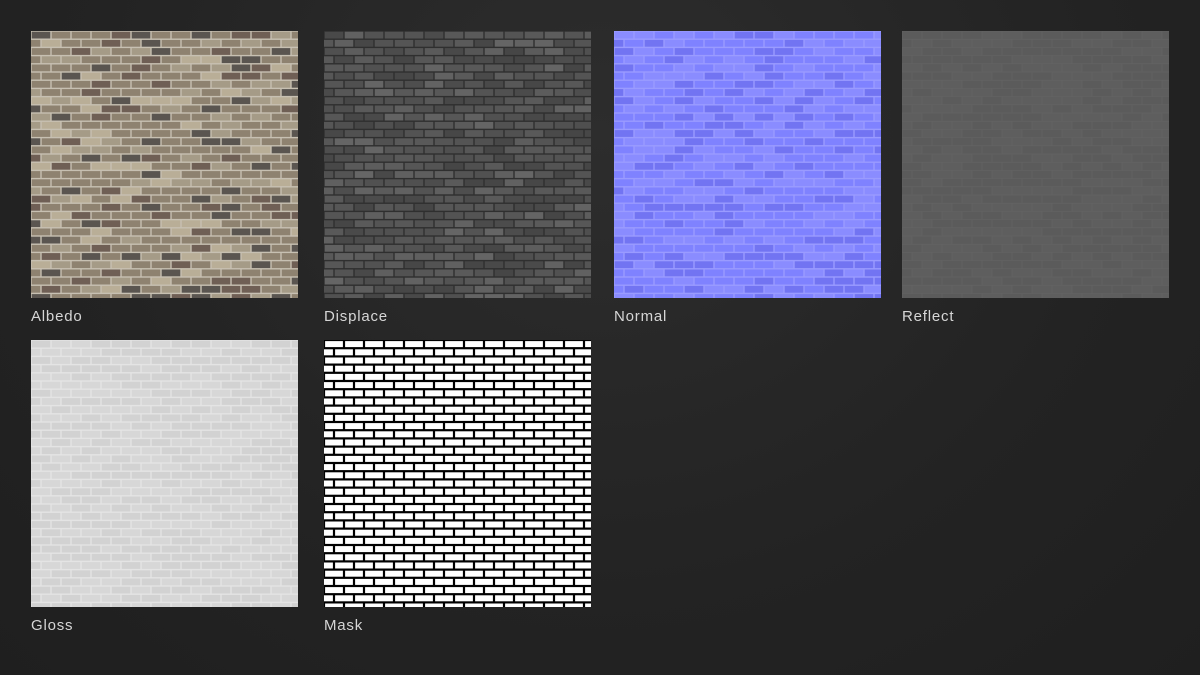  I want to click on reflect-brick-texture, so click(1035, 164).